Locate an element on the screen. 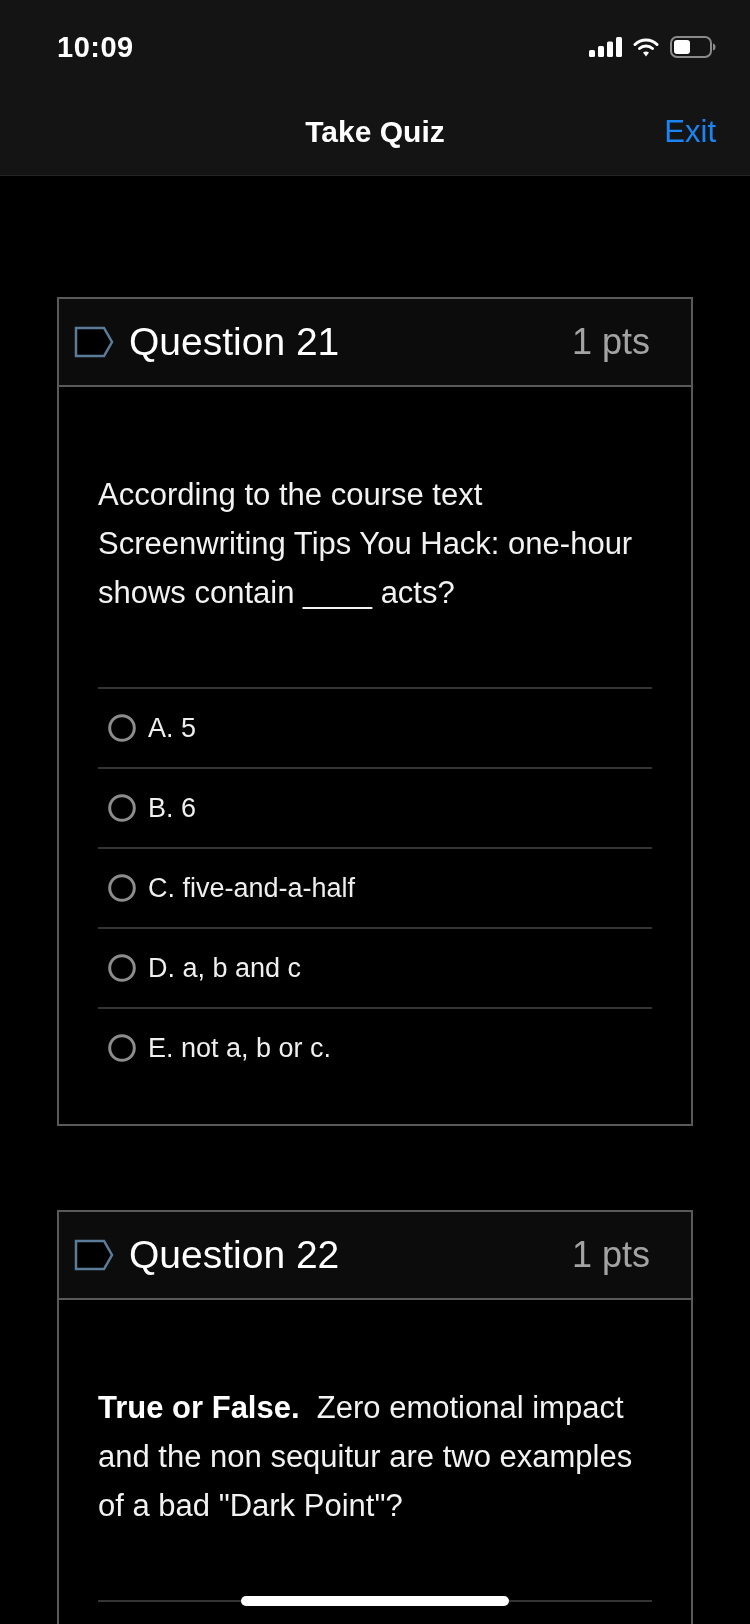 The width and height of the screenshot is (750, 1624). option-label: D. a, b and c is located at coordinates (225, 968).